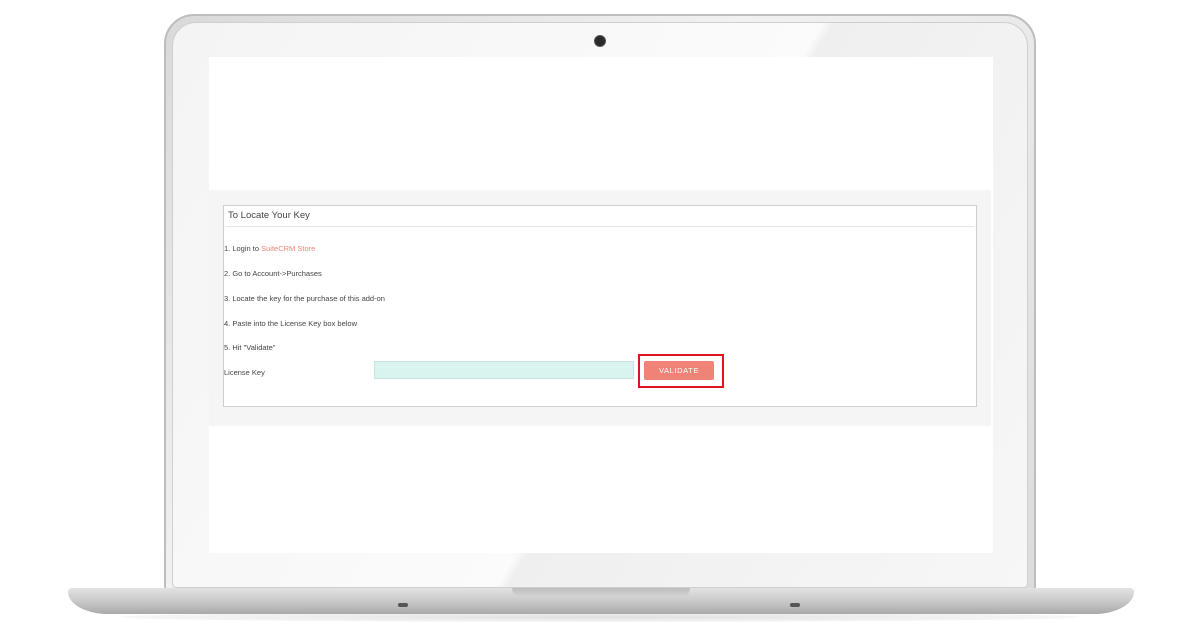 The image size is (1200, 630). I want to click on step-4: 4. Paste into the License Key box below, so click(291, 323).